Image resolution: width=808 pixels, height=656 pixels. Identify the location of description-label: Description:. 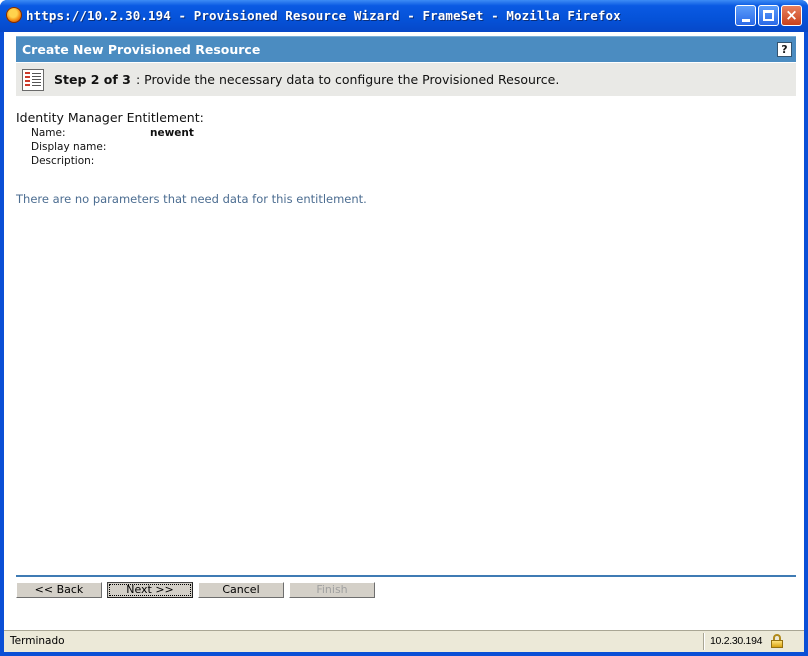
(63, 161).